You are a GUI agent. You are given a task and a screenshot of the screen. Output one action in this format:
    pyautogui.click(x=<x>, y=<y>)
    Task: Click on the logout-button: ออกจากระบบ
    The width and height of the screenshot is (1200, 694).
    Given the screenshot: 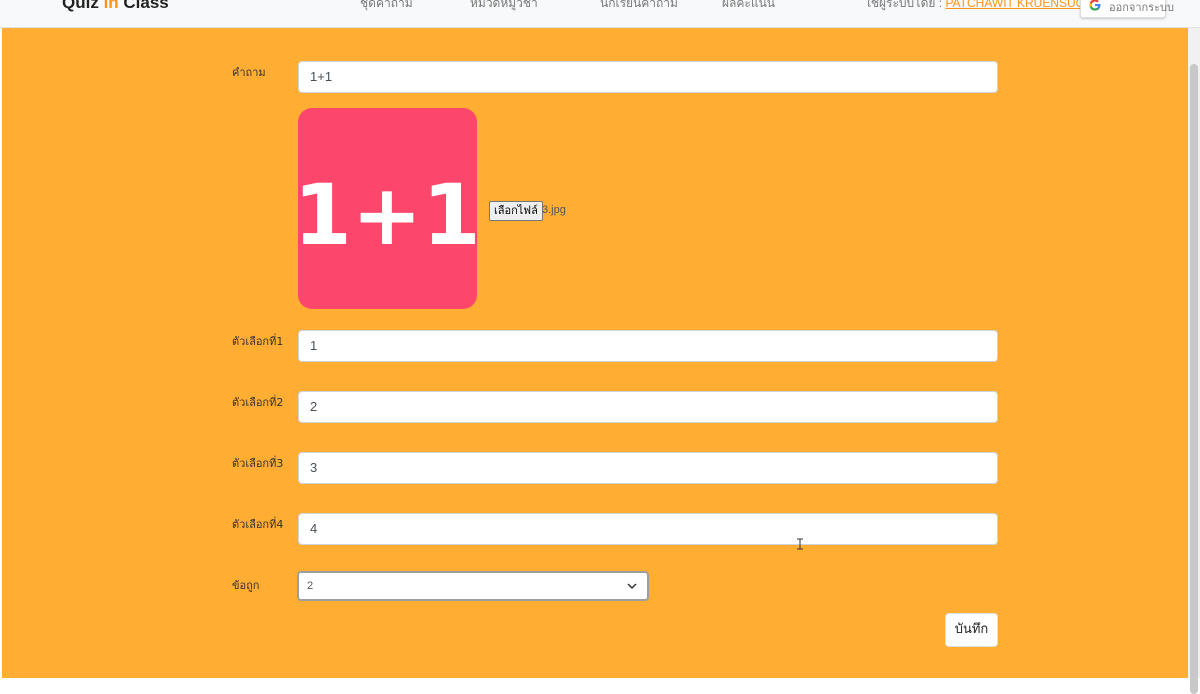 What is the action you would take?
    pyautogui.click(x=1127, y=9)
    